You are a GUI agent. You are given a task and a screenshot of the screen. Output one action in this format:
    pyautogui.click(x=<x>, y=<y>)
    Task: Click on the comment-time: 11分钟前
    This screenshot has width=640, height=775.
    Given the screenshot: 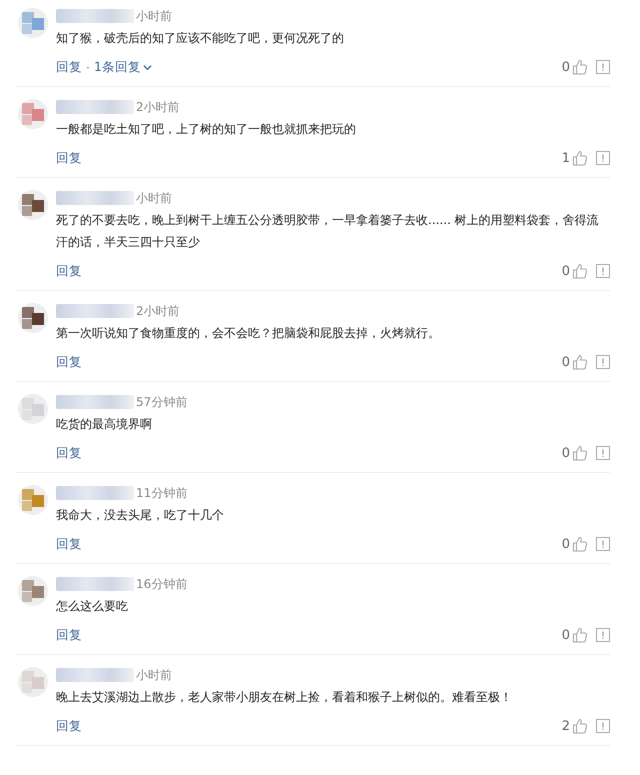 What is the action you would take?
    pyautogui.click(x=162, y=493)
    